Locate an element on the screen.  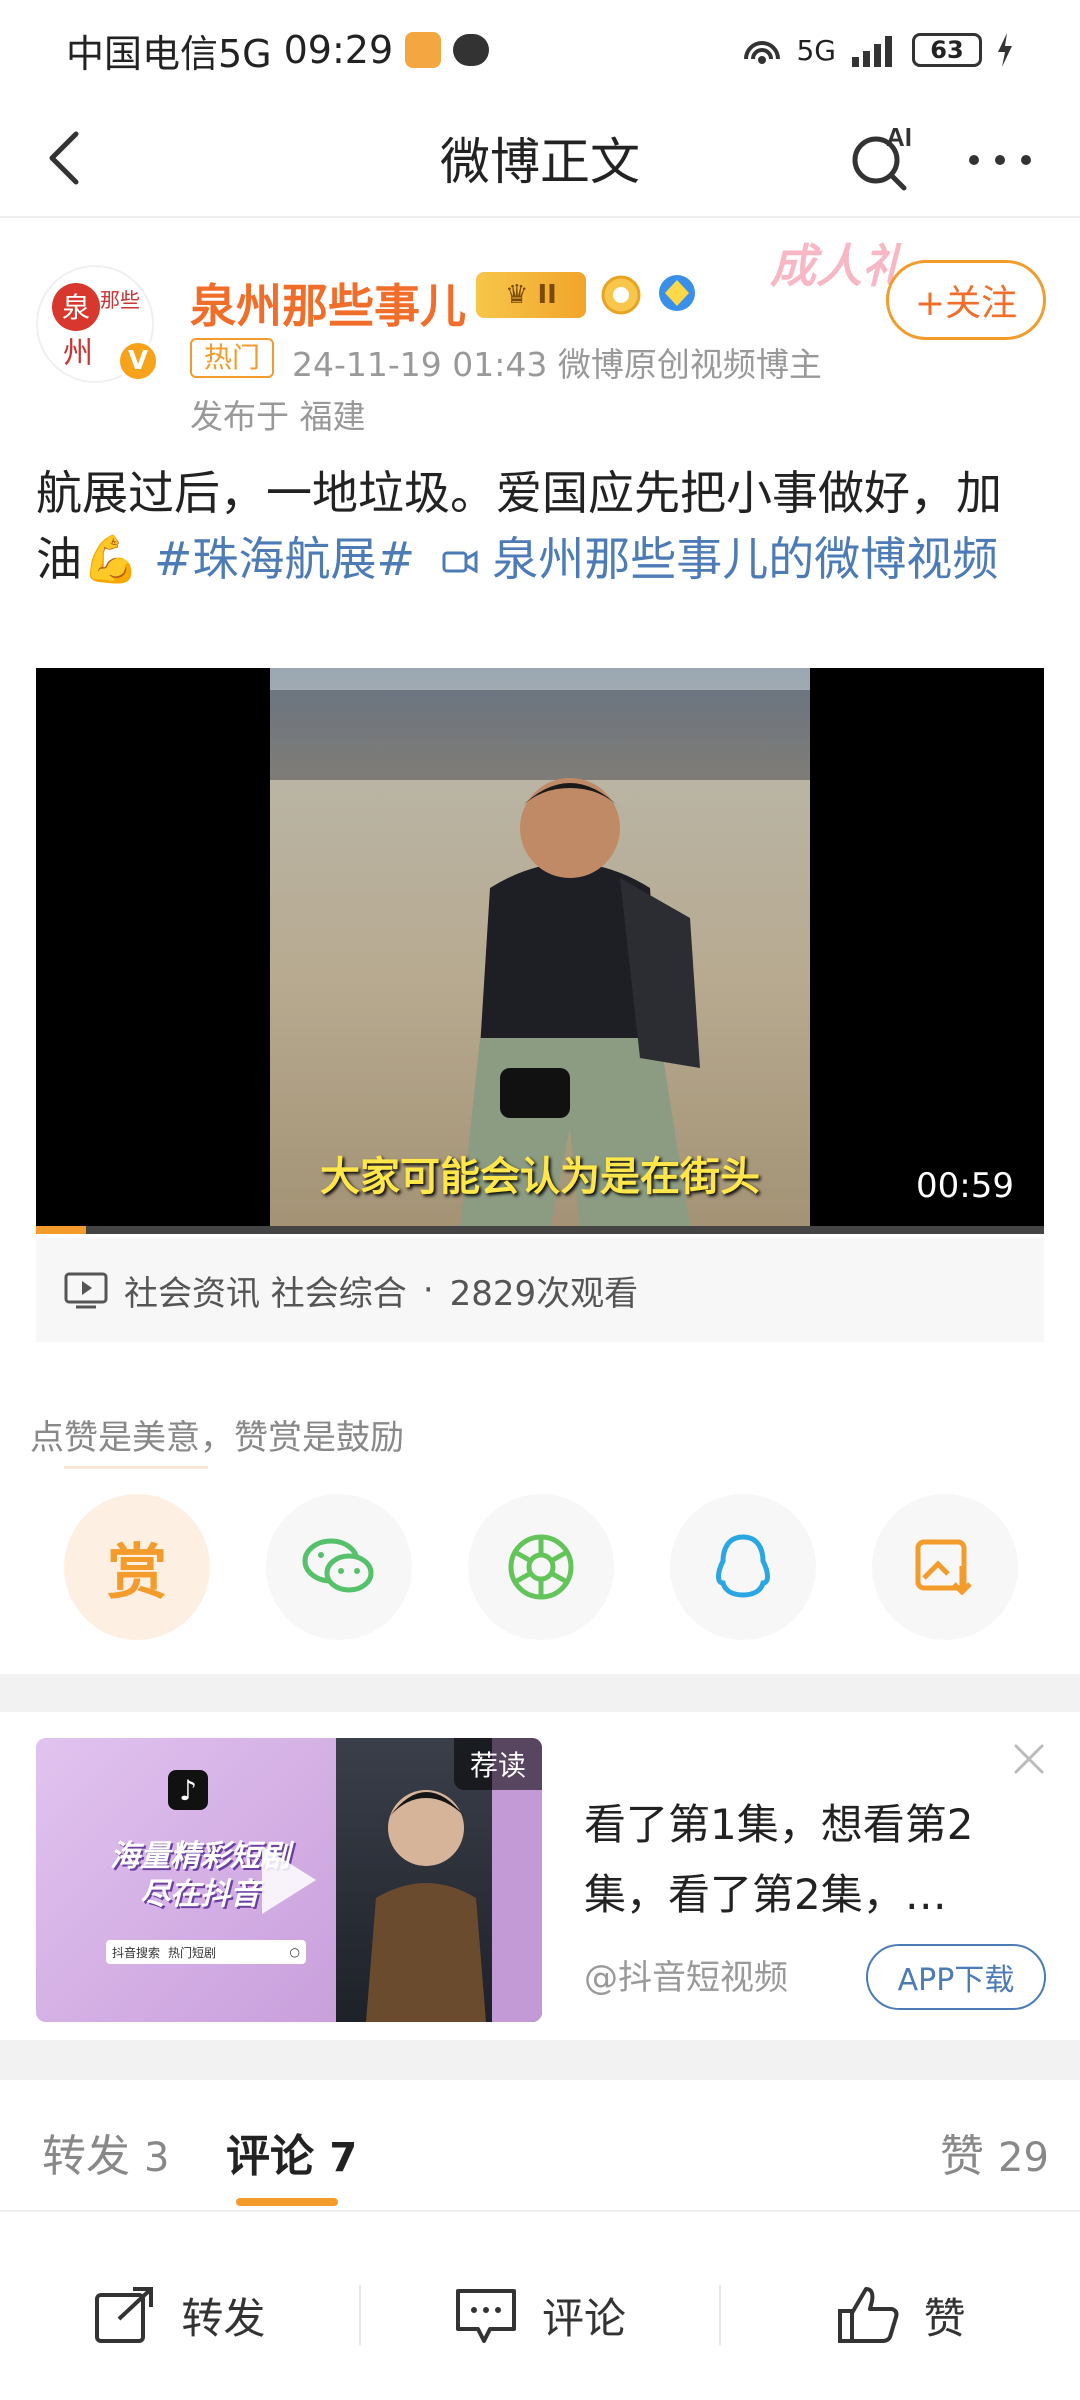
carrier-label: 中国电信5G is located at coordinates (169, 53).